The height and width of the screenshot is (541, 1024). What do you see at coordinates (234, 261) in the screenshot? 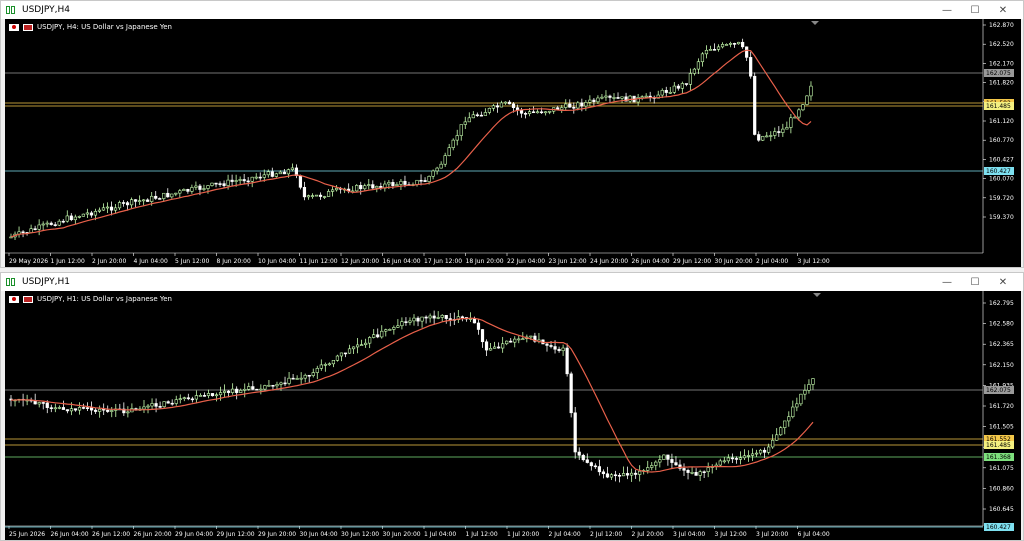
I see `time-tick-label: 8 Jun 20:00` at bounding box center [234, 261].